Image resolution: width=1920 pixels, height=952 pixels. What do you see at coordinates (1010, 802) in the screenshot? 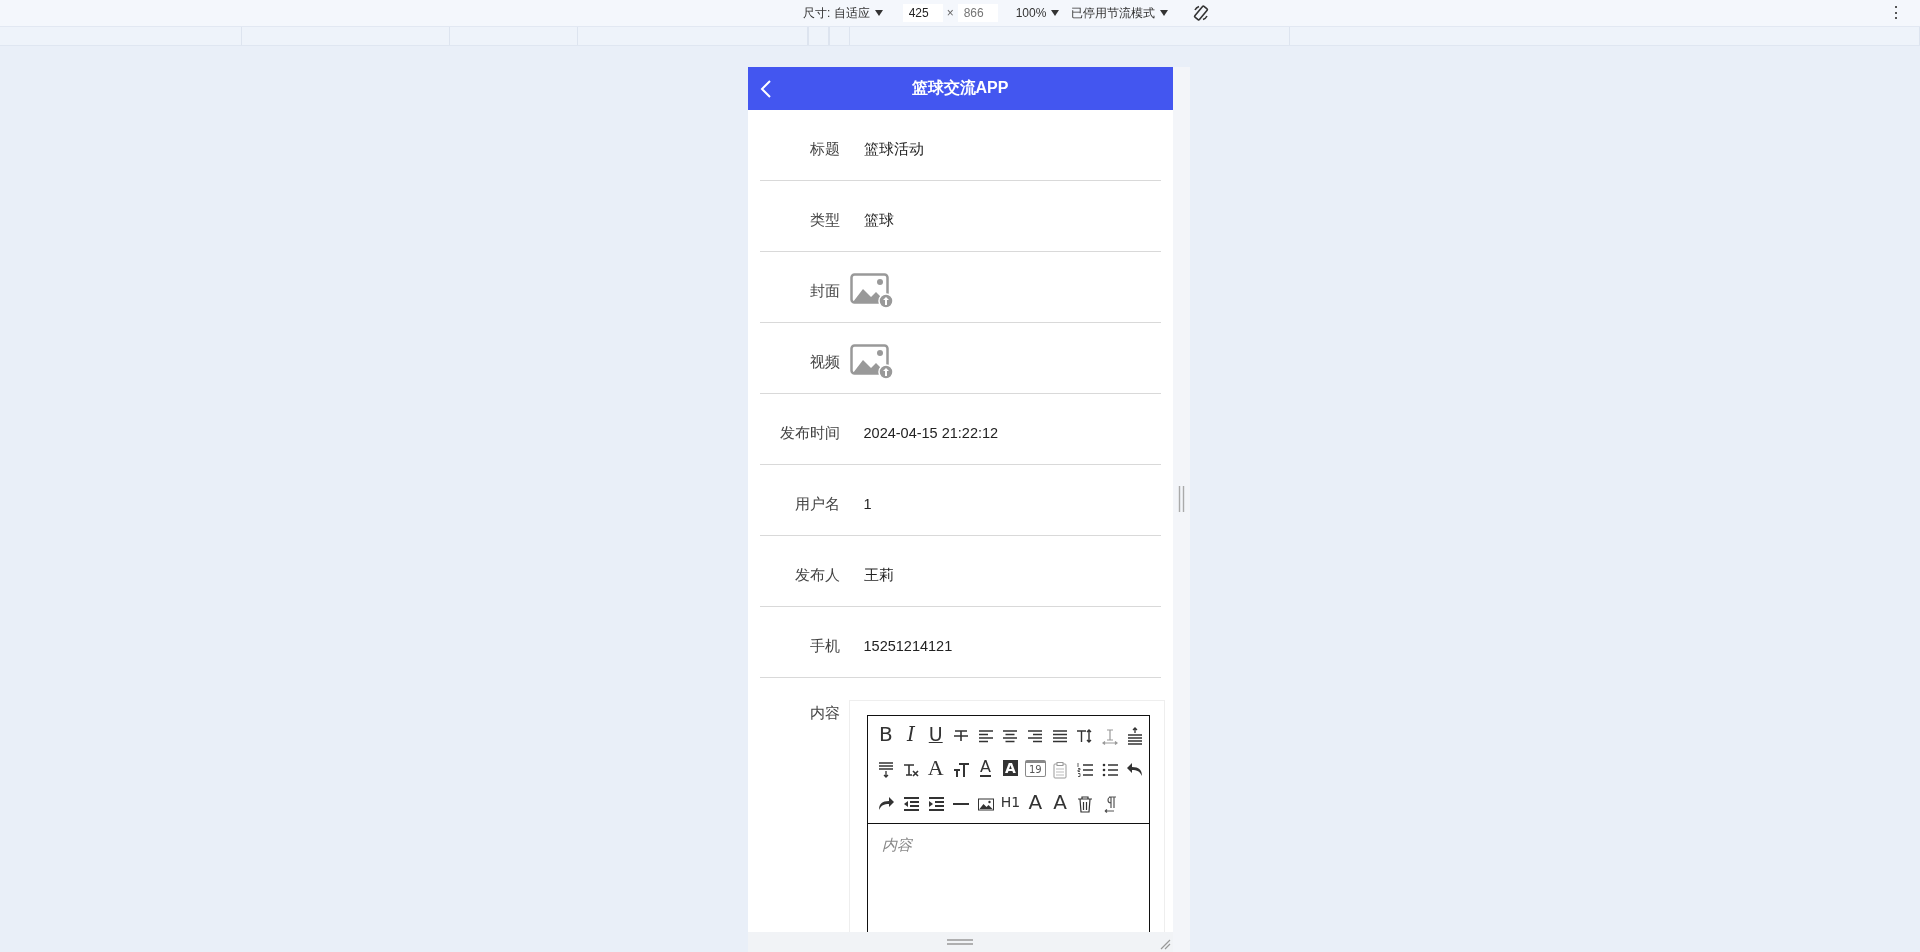
I see `heading-button: H1` at bounding box center [1010, 802].